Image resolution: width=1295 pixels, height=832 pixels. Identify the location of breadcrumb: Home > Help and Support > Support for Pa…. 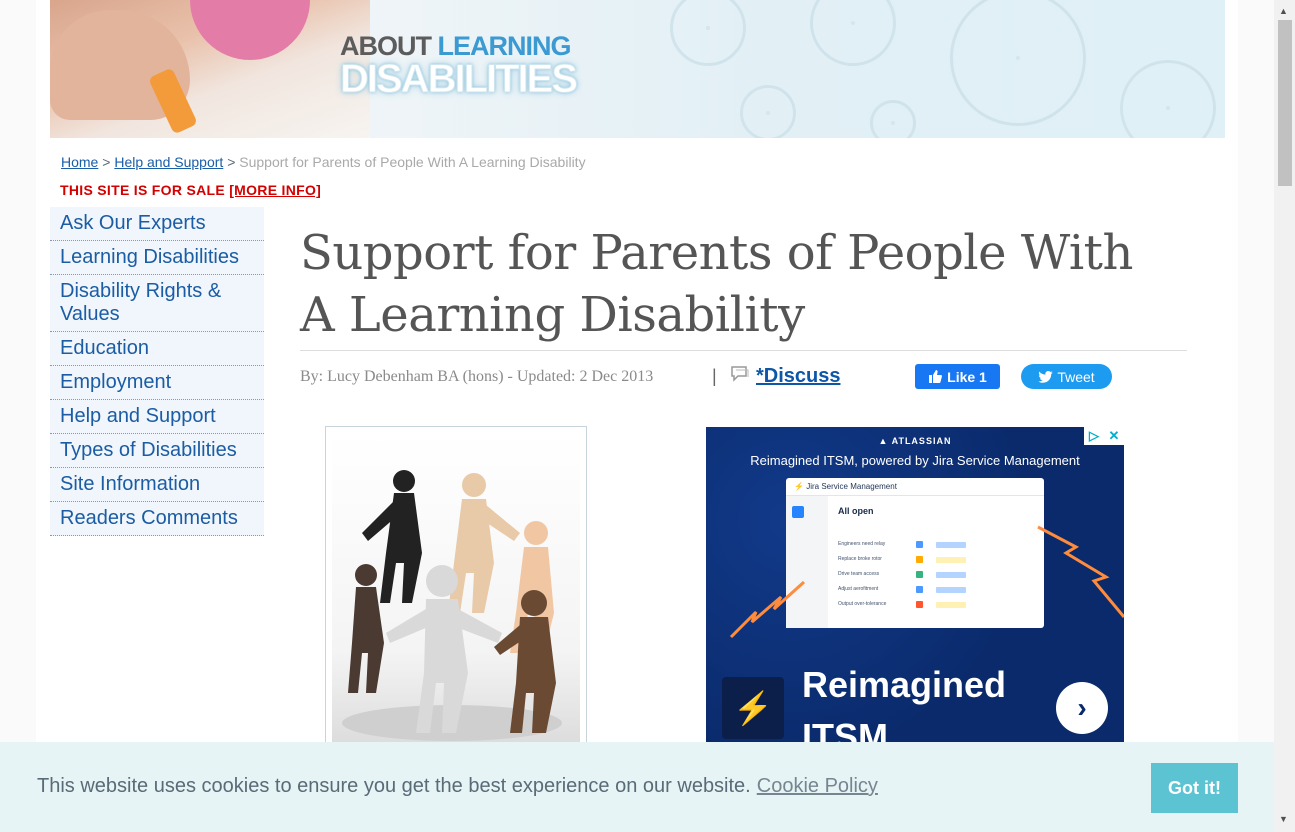
(323, 162).